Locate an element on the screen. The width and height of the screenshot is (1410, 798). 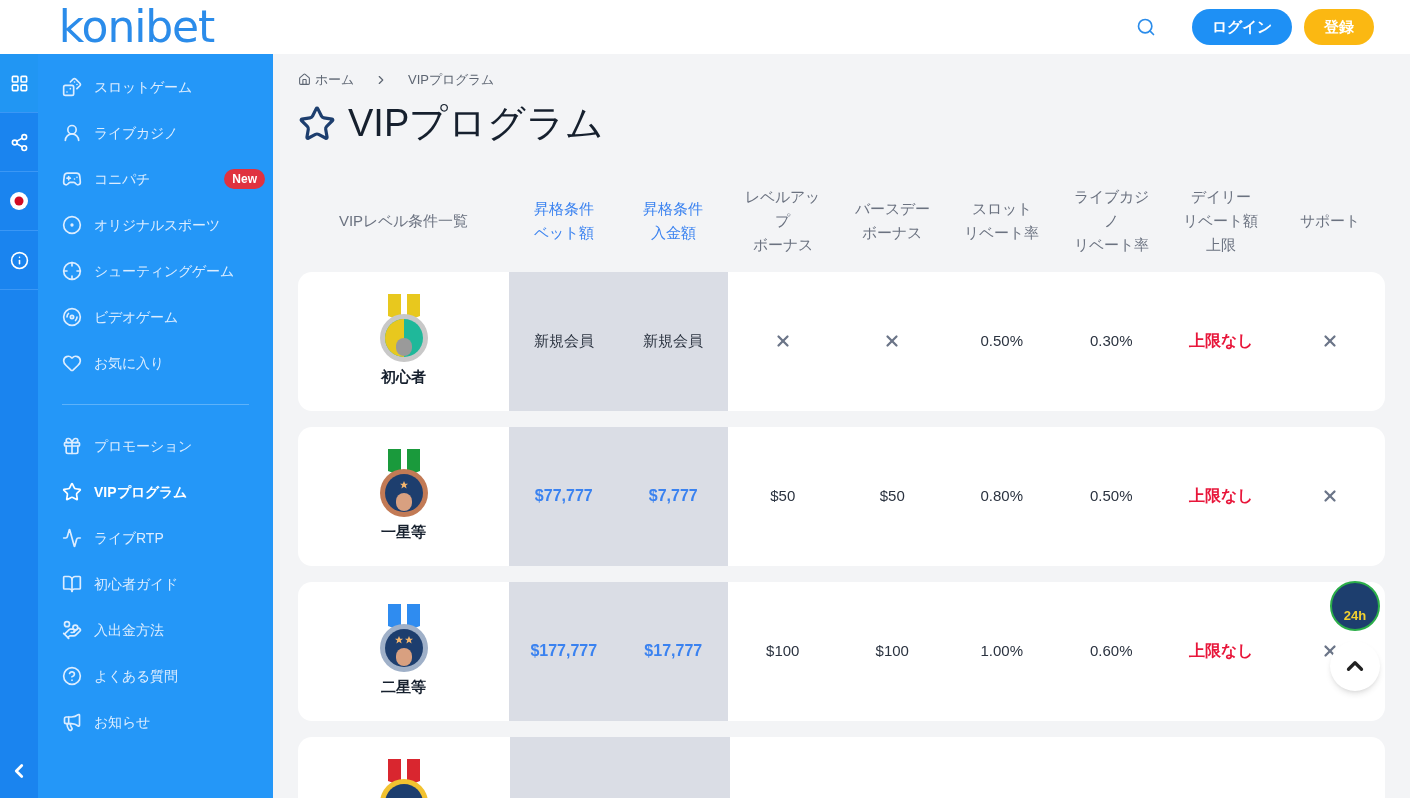
level-name: 一星等 is located at coordinates (403, 531).